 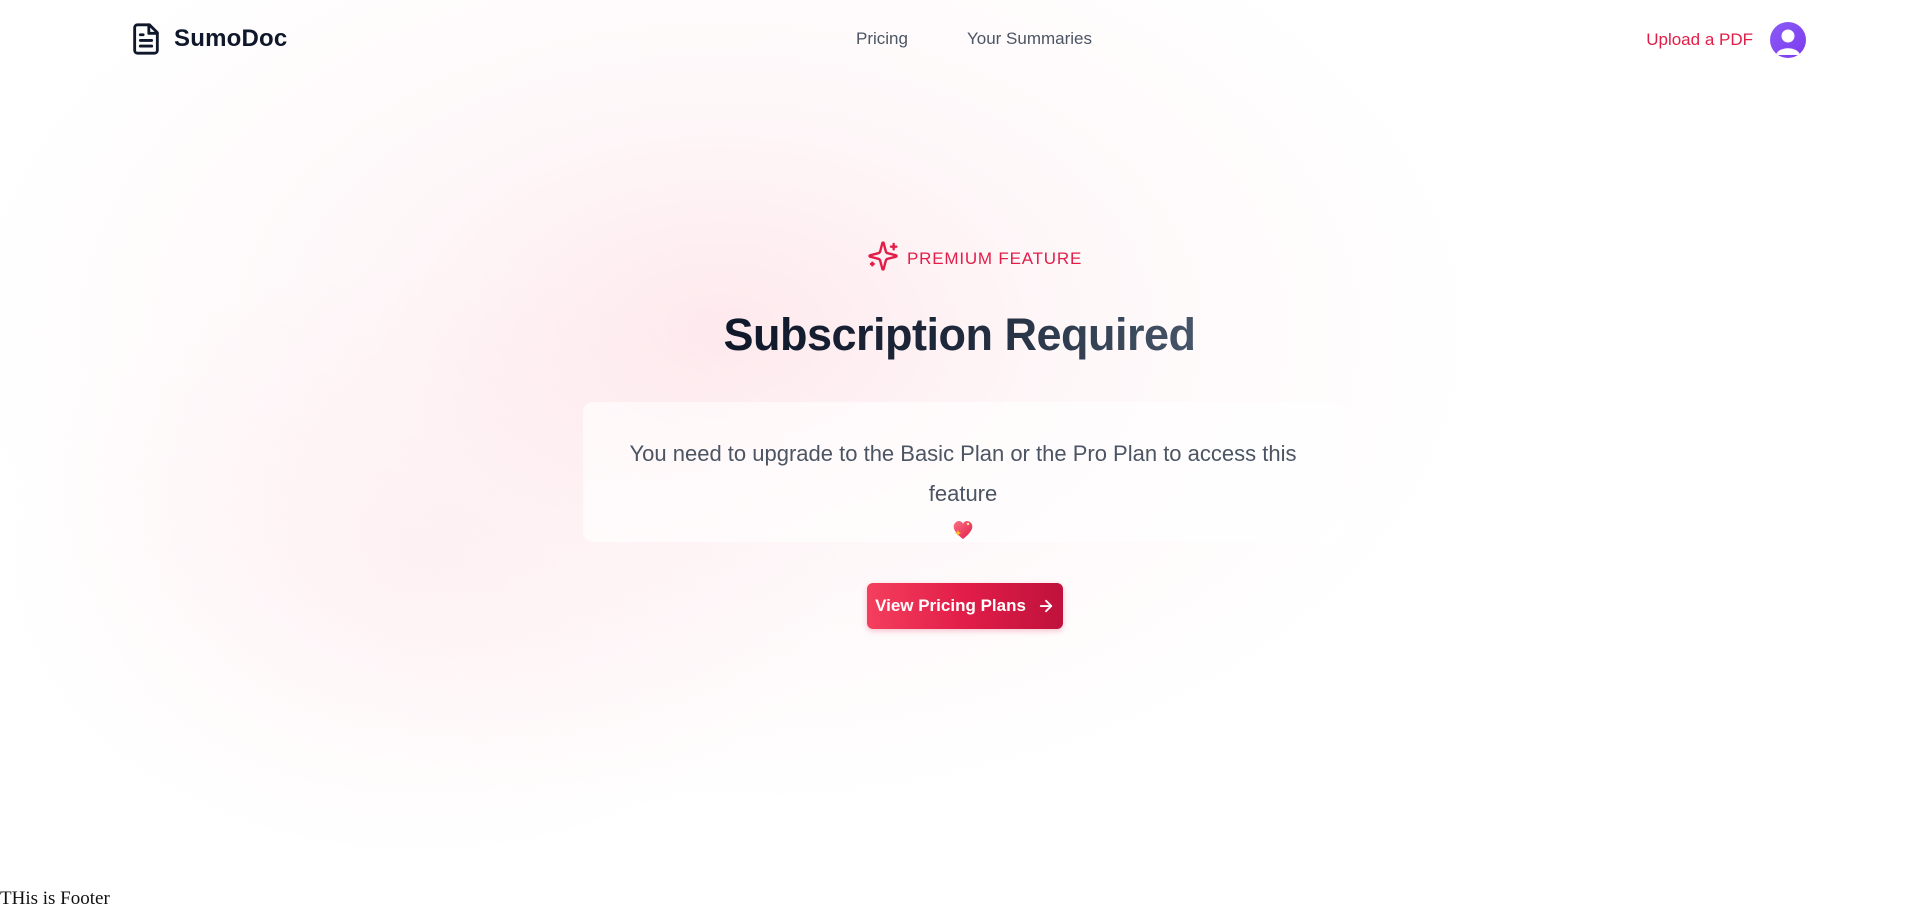 I want to click on footer: THis is Footer, so click(x=55, y=898).